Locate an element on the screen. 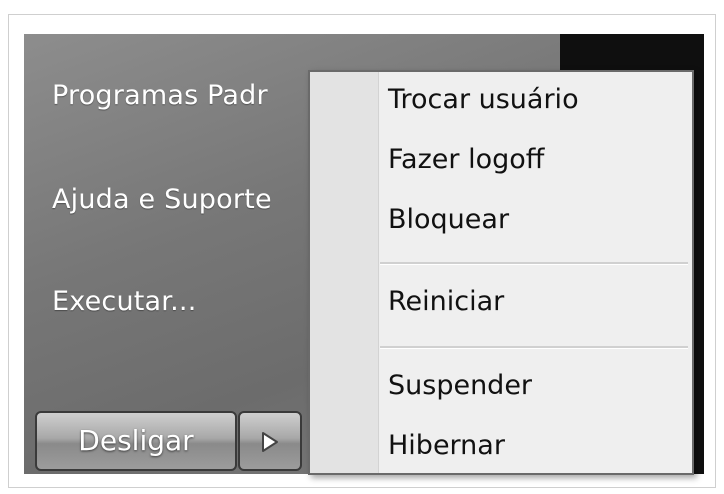 This screenshot has height=494, width=724. start-item-help-support: Ajuda e Suporte is located at coordinates (162, 199).